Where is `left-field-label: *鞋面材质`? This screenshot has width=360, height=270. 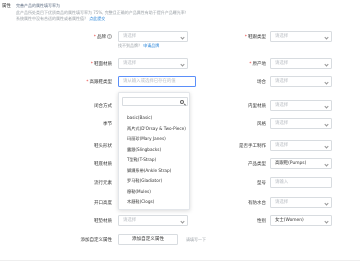 left-field-label: *鞋面材质 is located at coordinates (76, 64).